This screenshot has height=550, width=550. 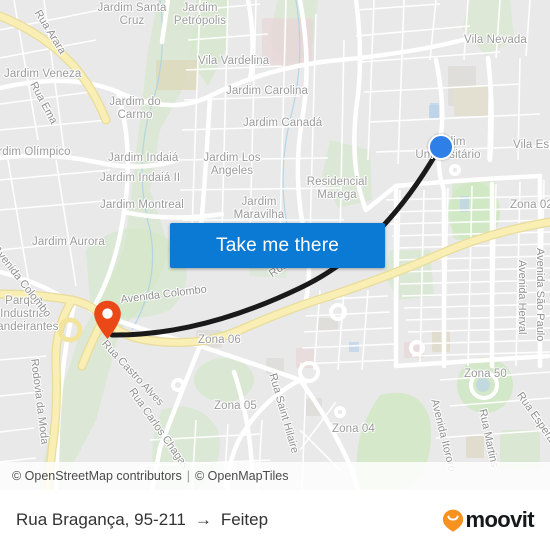 What do you see at coordinates (277, 245) in the screenshot?
I see `take-me-there-button: Take me there` at bounding box center [277, 245].